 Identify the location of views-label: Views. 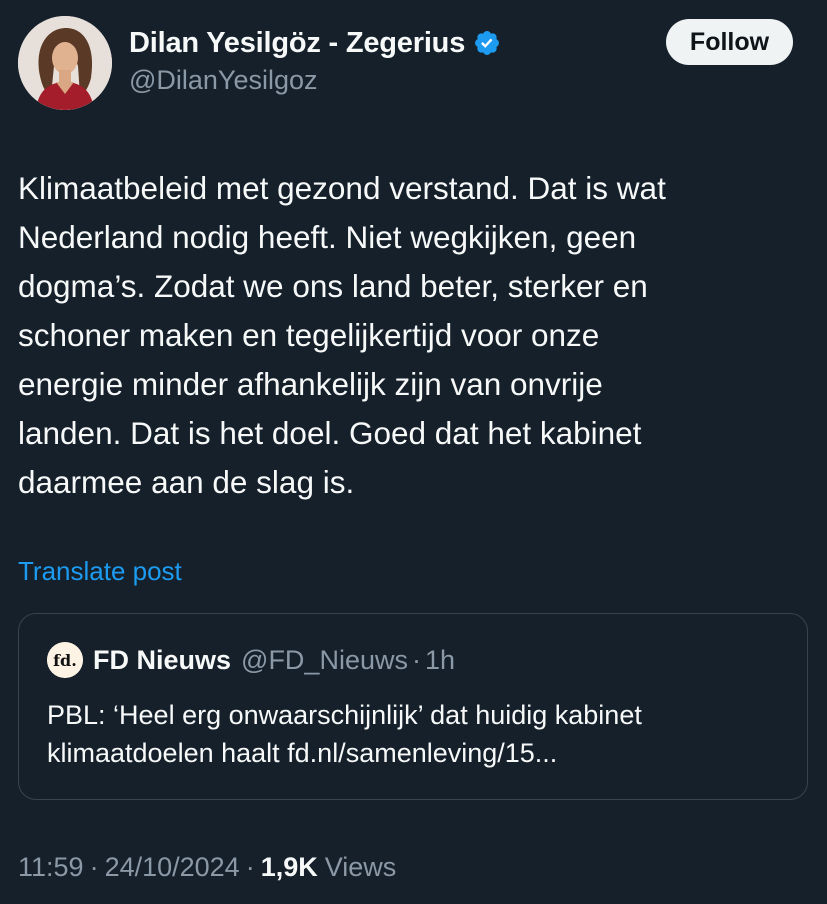
(360, 867).